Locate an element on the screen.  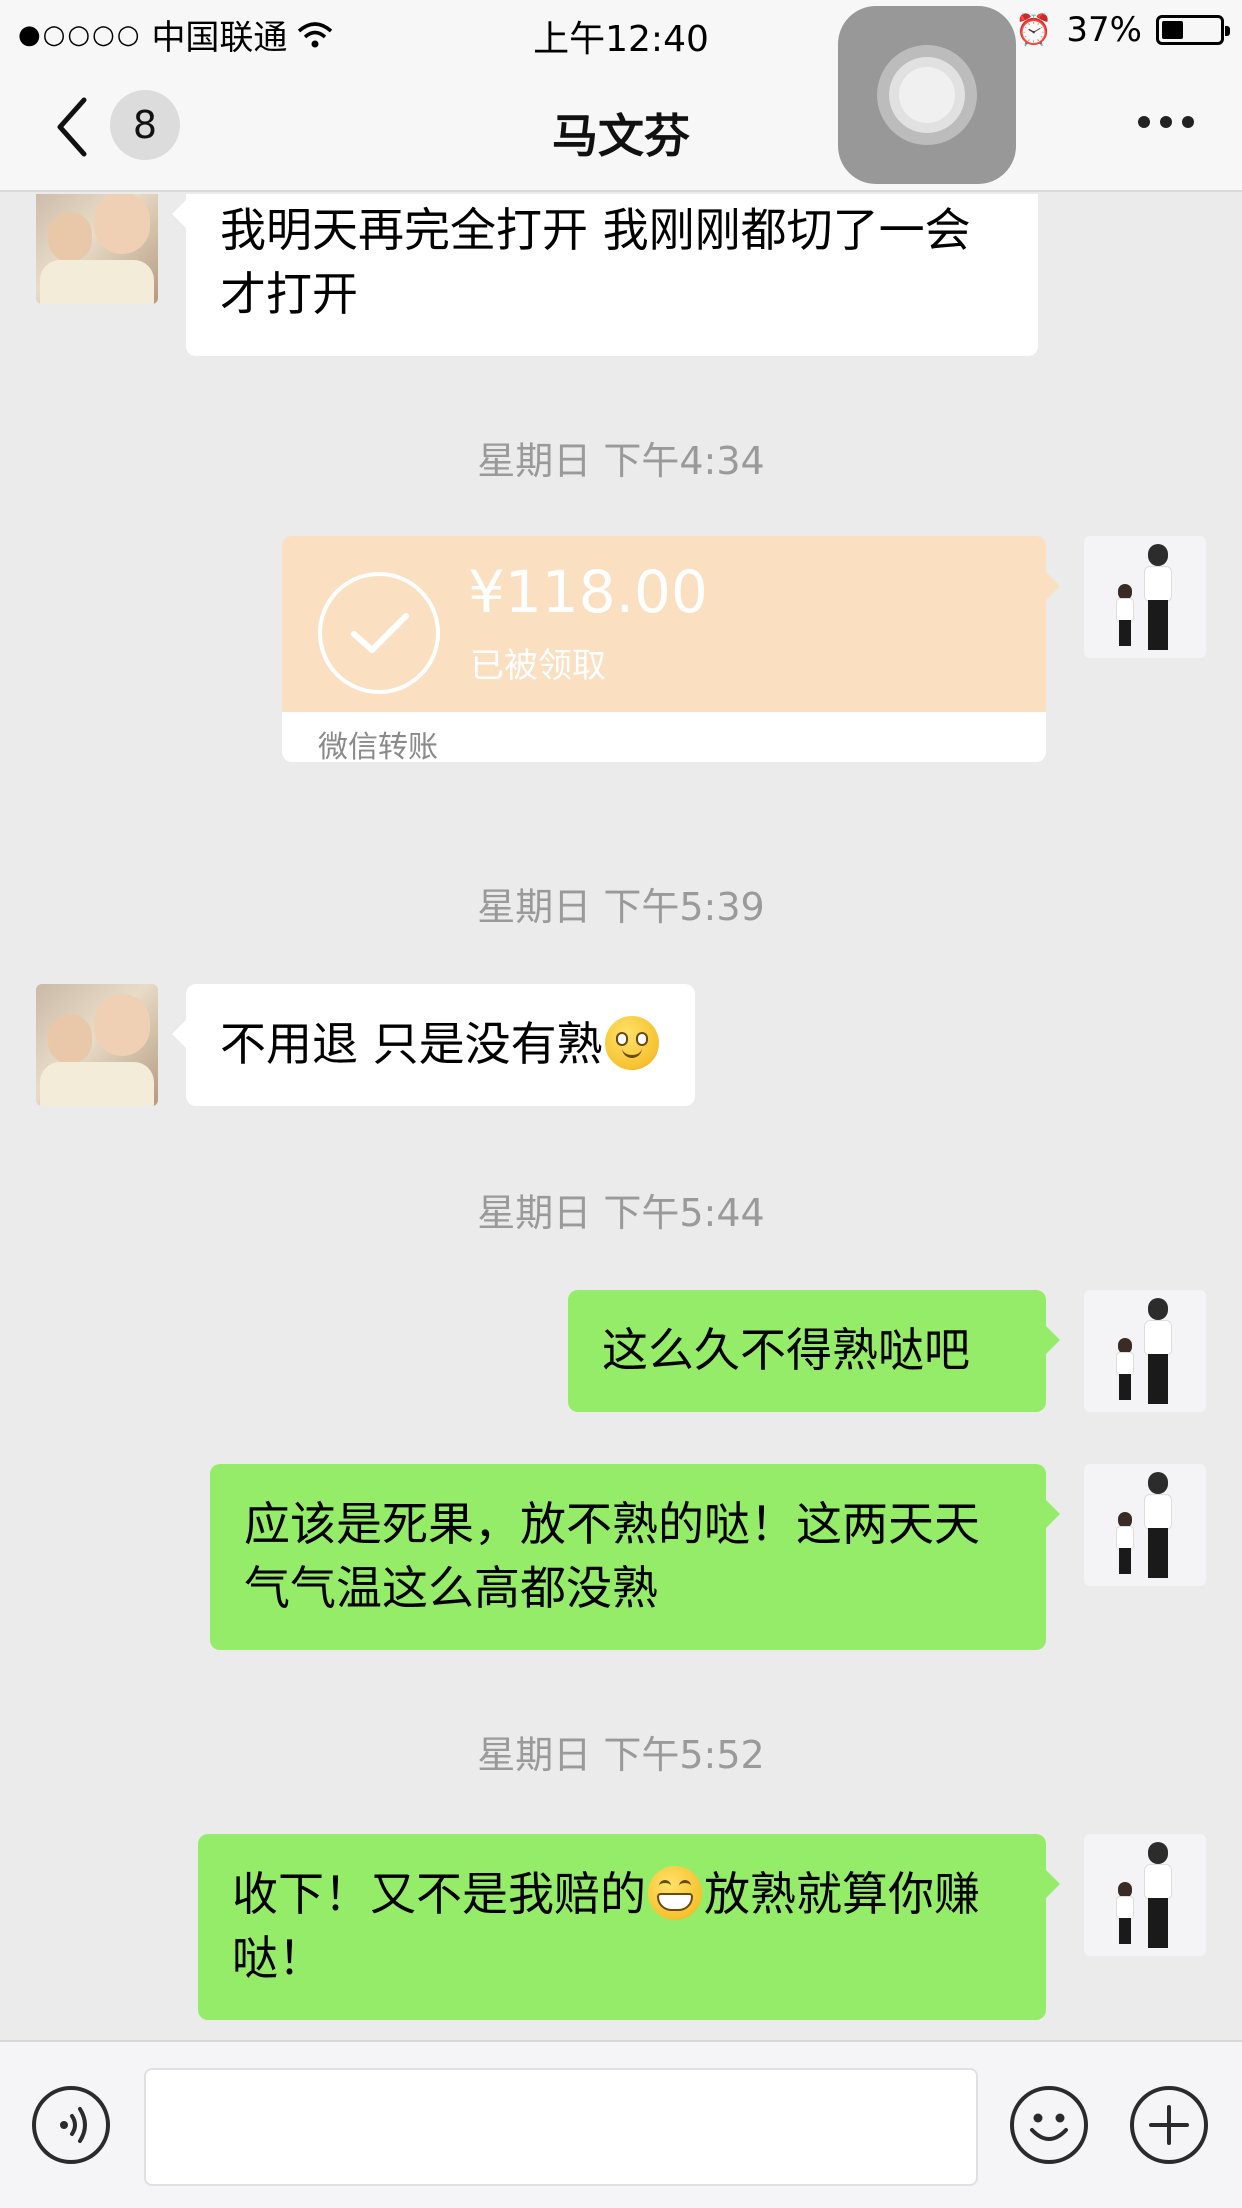
message-text: 不用退 只是没有熟 is located at coordinates (411, 1044).